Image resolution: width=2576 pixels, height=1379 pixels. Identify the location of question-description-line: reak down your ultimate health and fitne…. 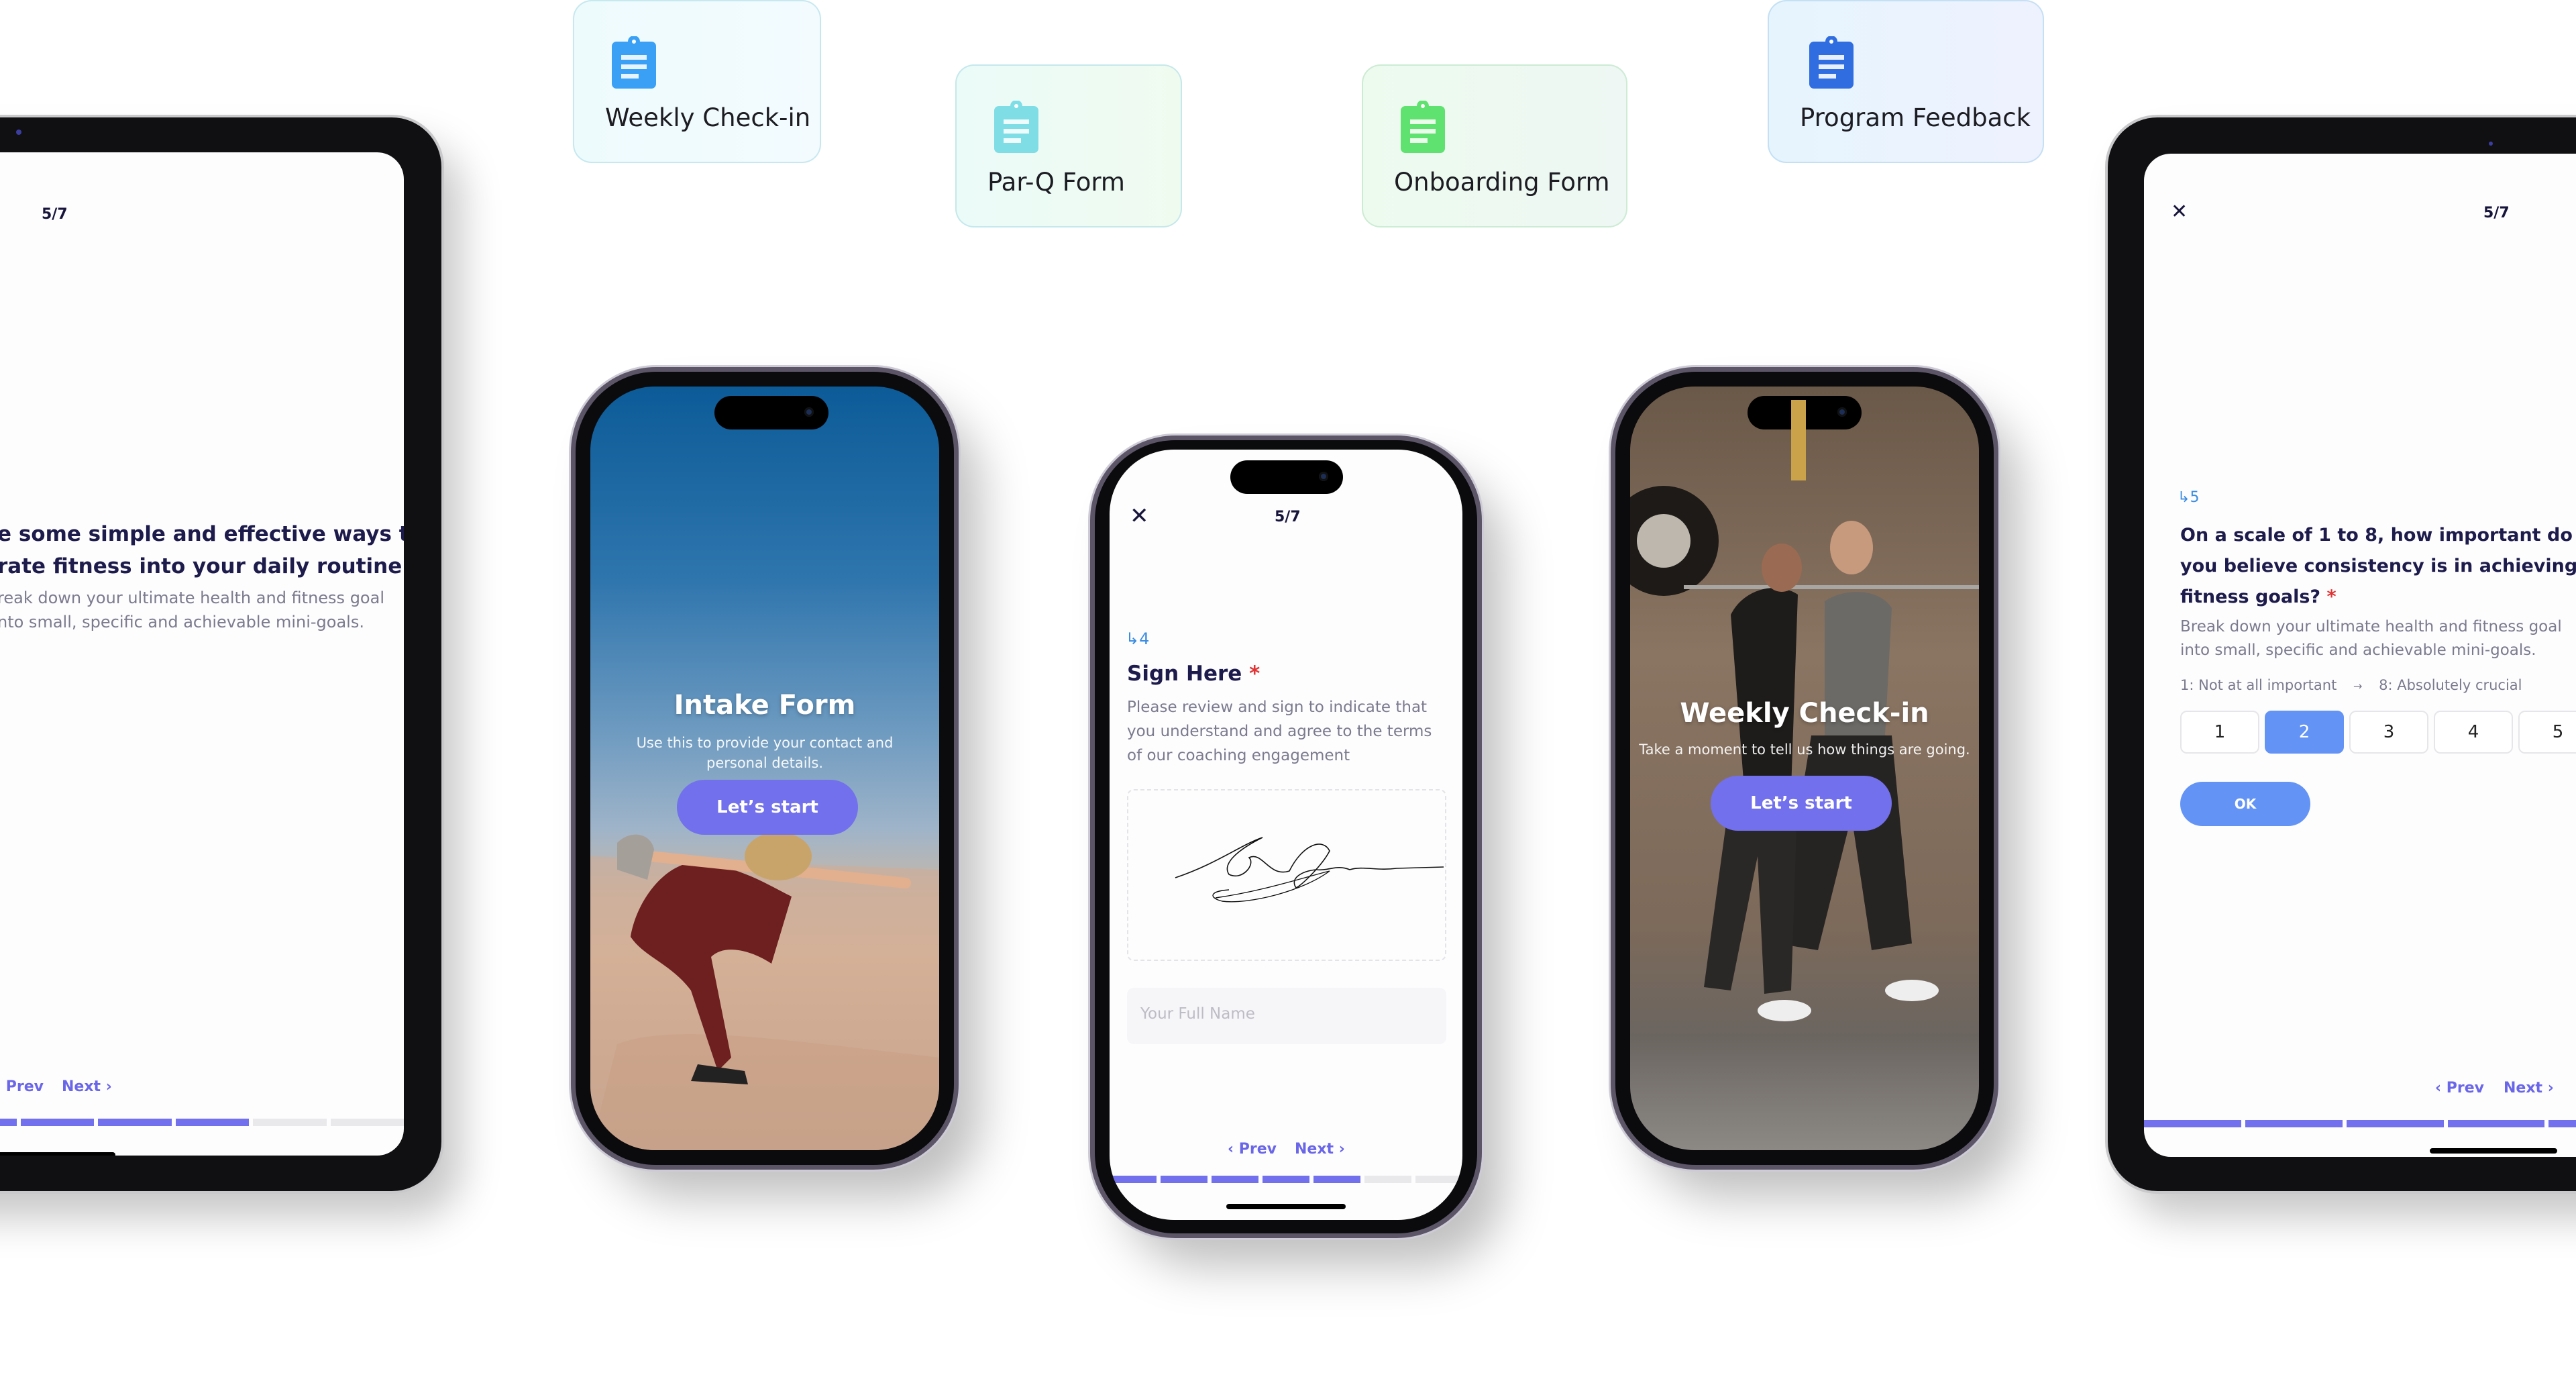
(192, 598).